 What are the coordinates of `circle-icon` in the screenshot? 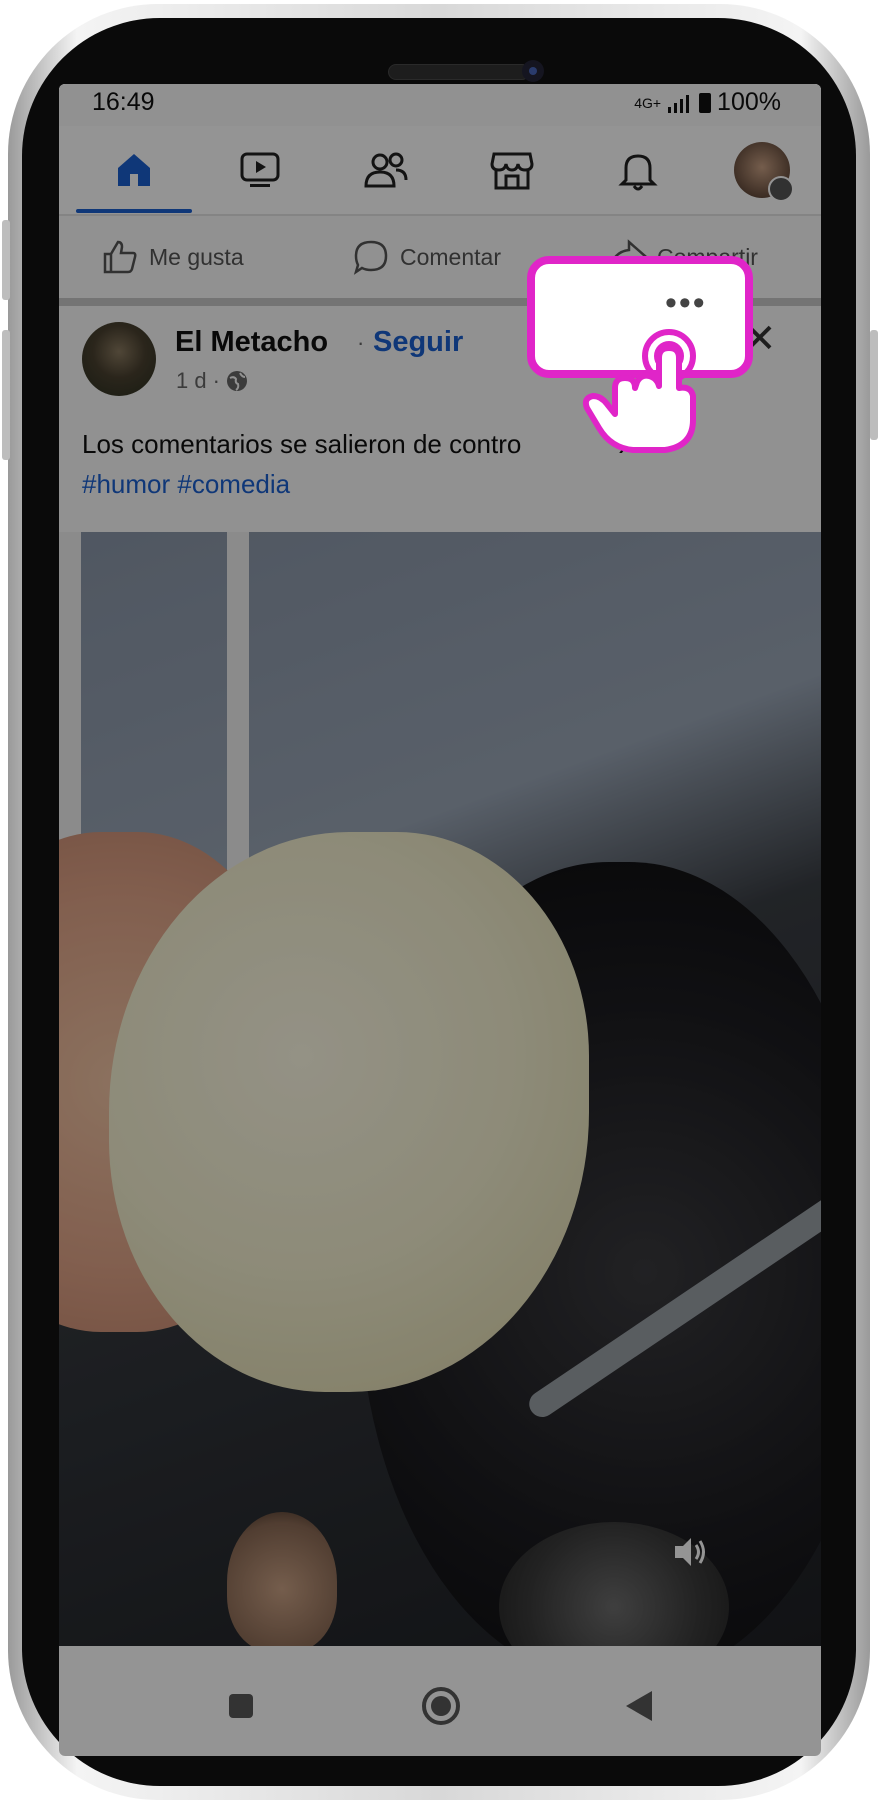 It's located at (441, 1706).